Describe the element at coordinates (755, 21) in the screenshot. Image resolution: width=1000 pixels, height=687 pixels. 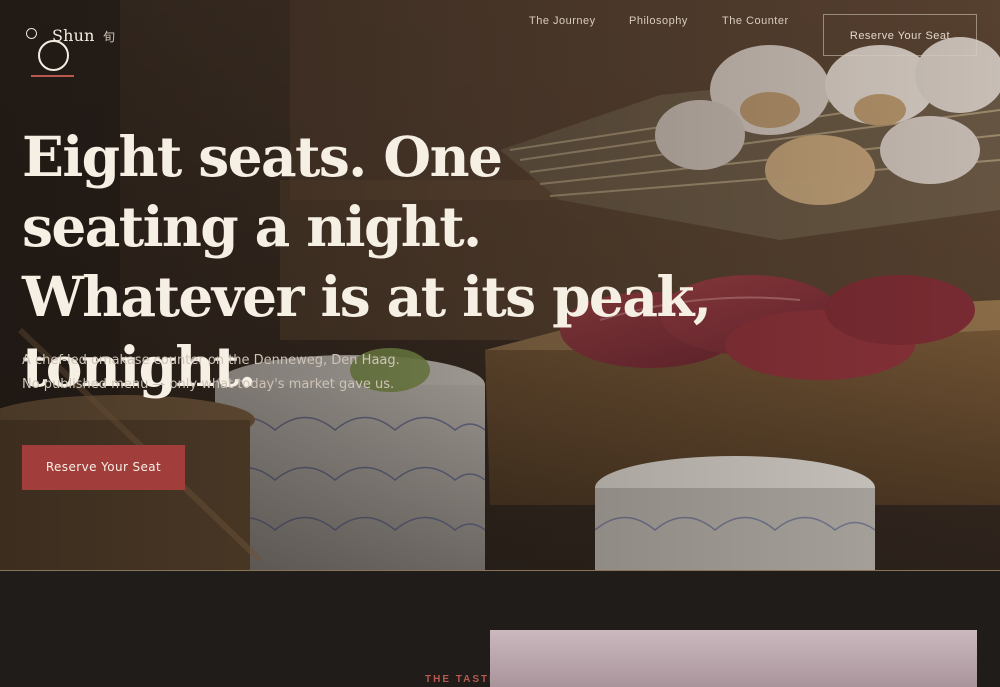
I see `nav-link-the-counter: The Counter` at that location.